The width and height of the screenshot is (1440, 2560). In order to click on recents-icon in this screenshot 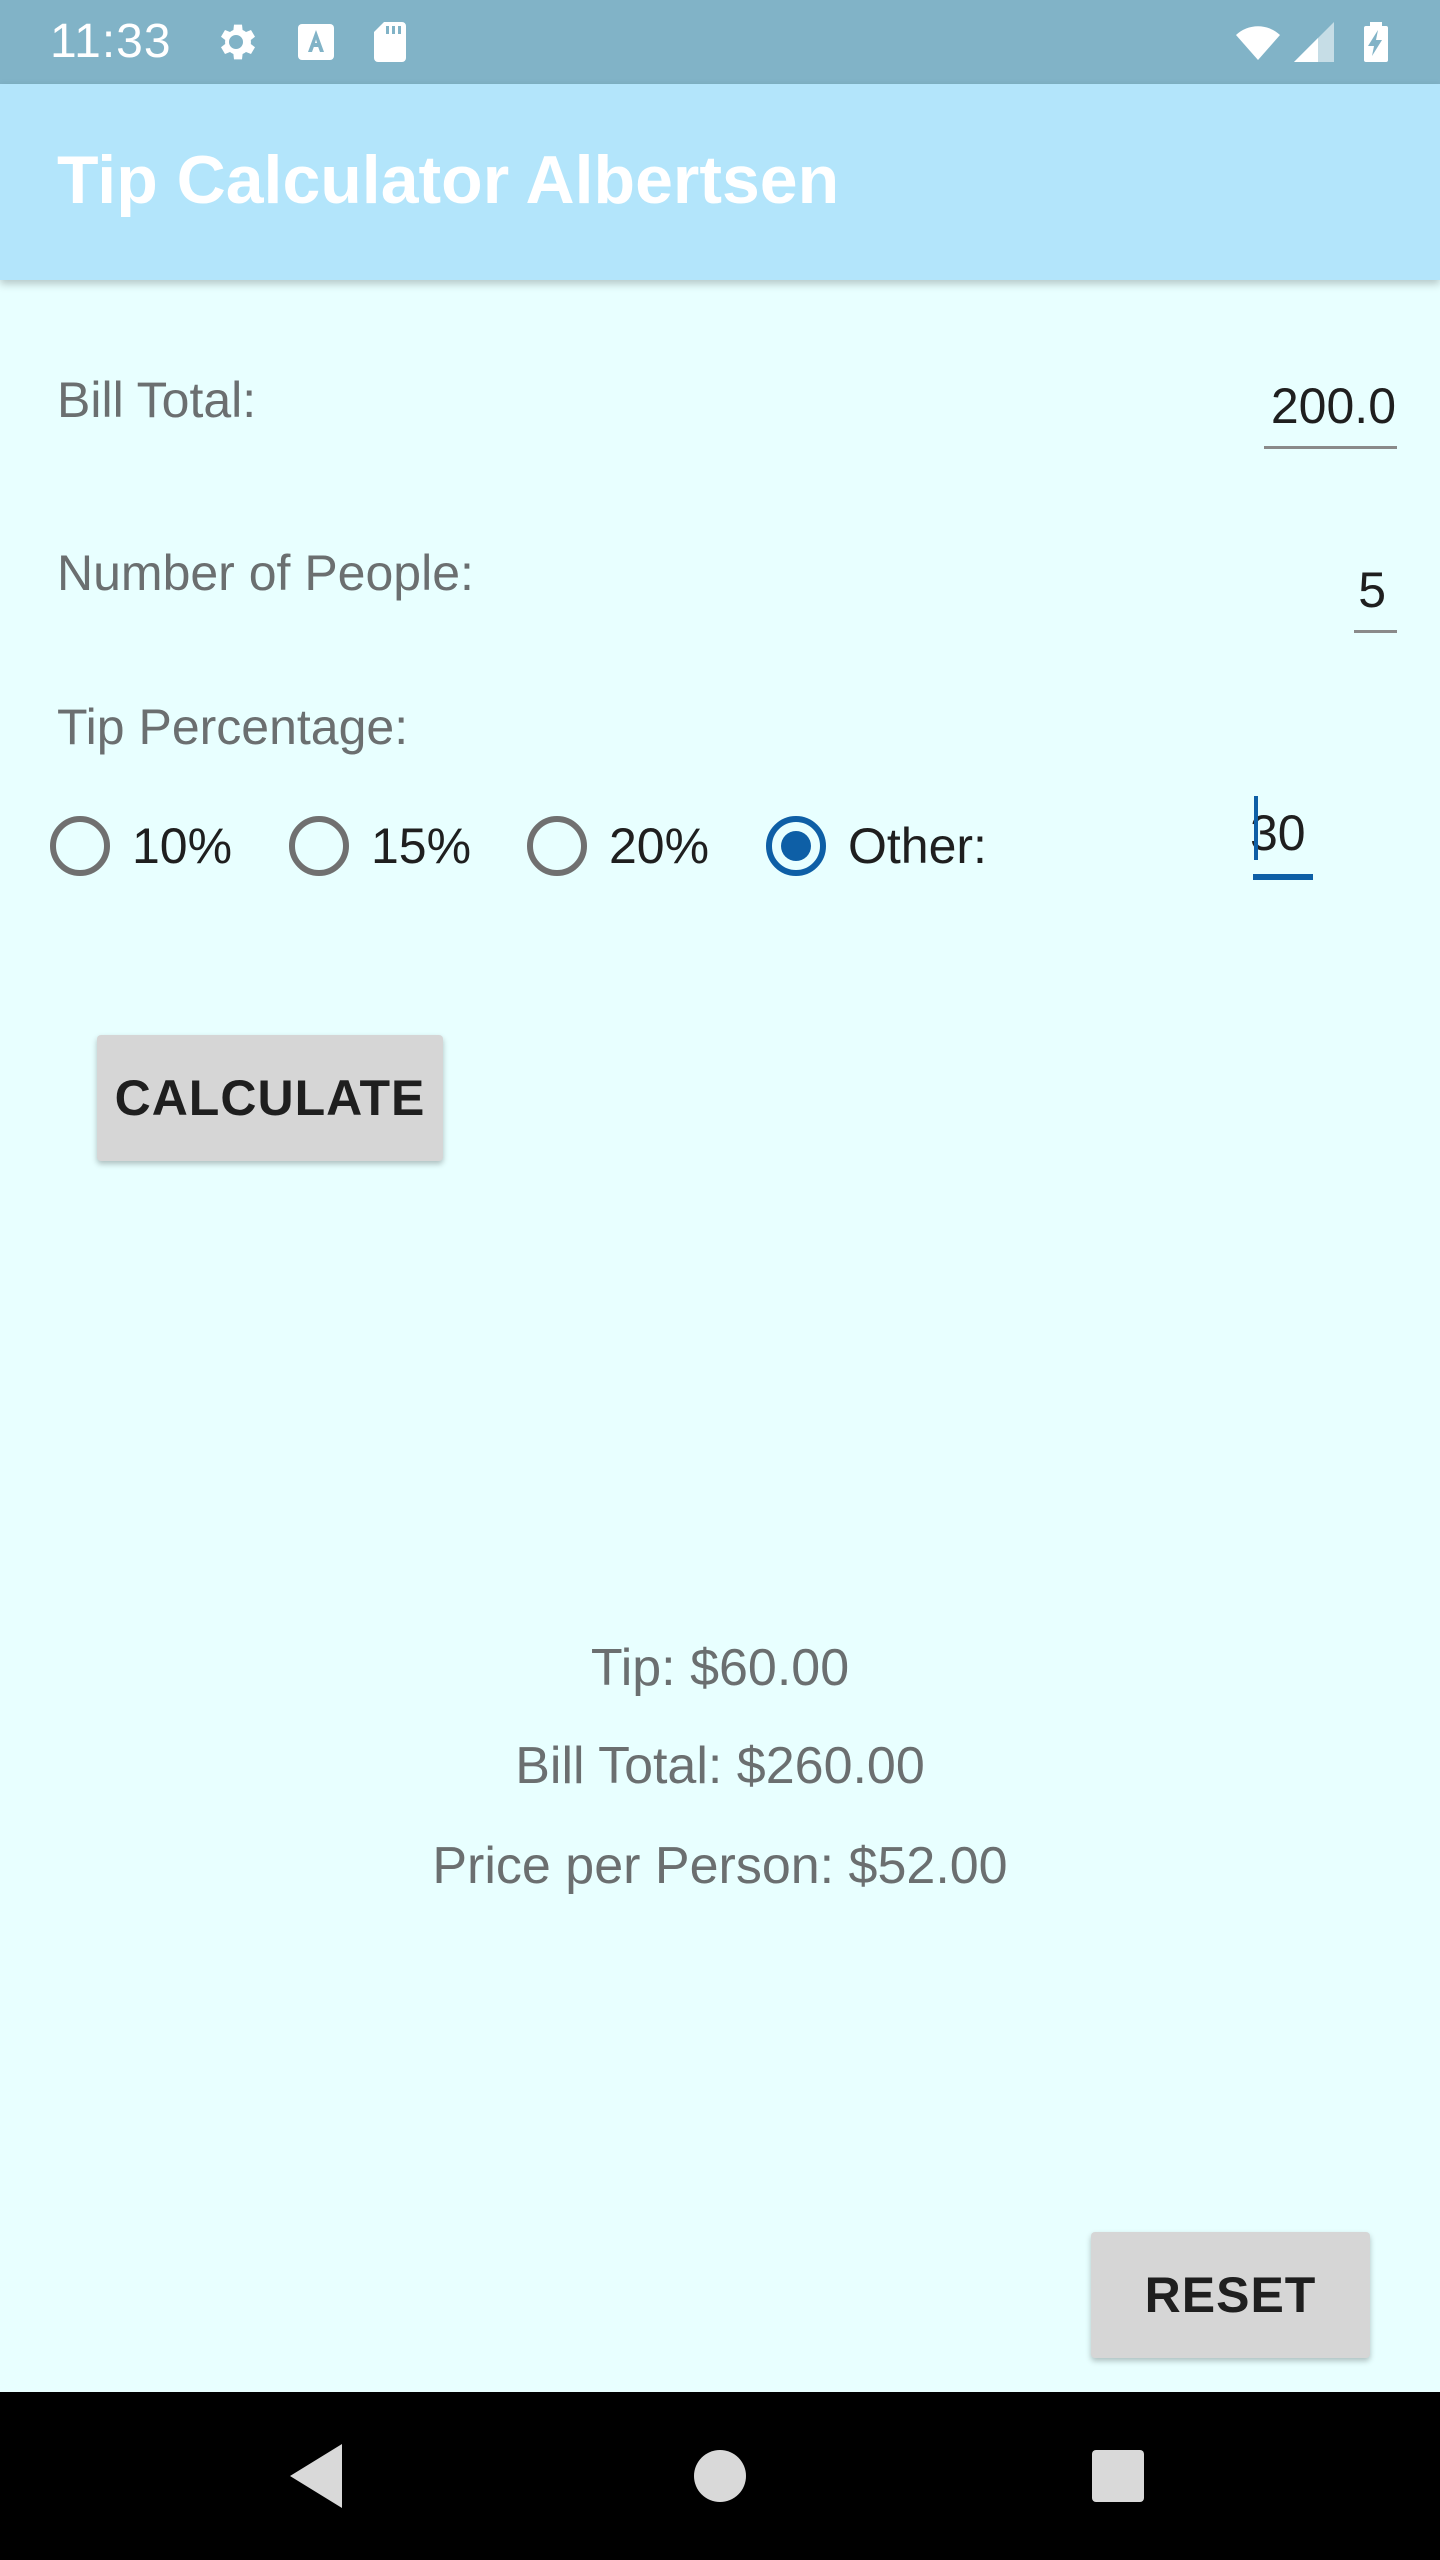, I will do `click(1118, 2476)`.